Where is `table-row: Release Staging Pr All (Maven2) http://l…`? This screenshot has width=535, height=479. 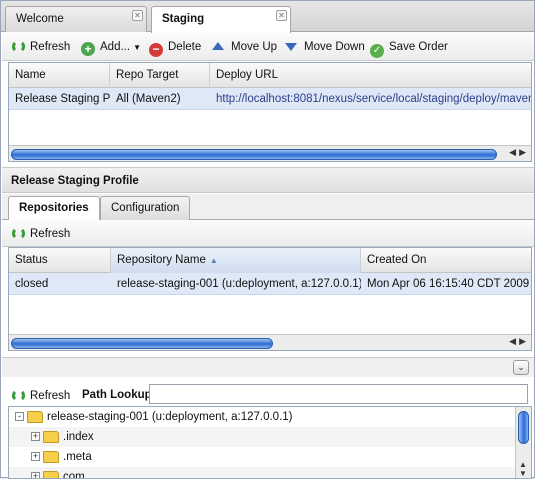 table-row: Release Staging Pr All (Maven2) http://l… is located at coordinates (270, 99).